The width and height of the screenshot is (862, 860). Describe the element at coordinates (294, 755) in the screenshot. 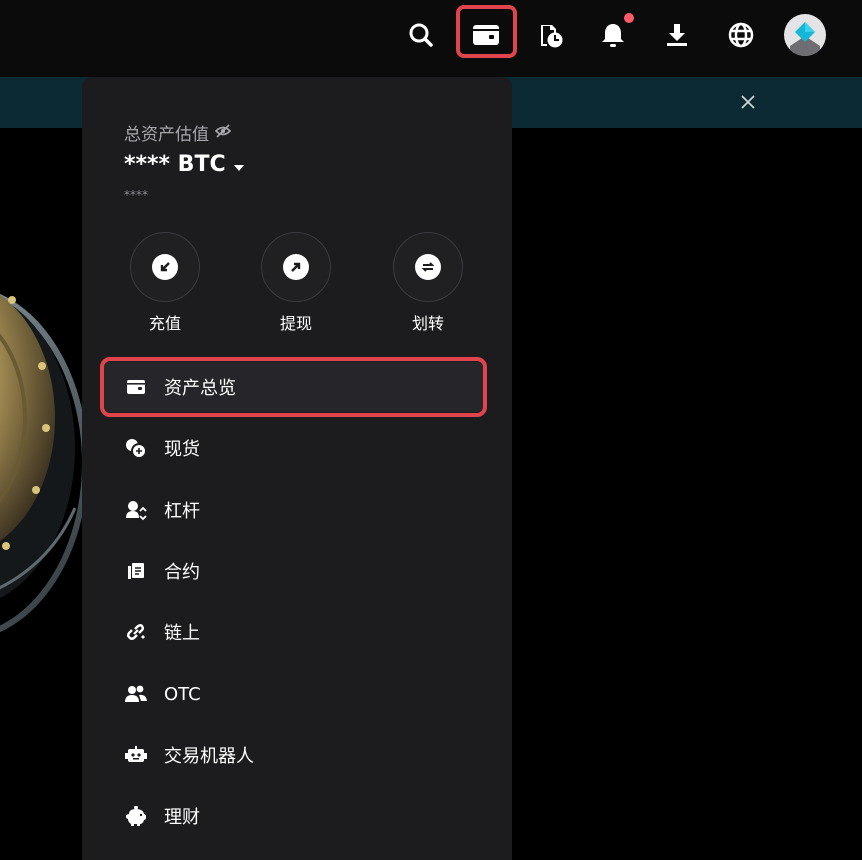

I see `menu-item-trading-bot: 交易机器人` at that location.